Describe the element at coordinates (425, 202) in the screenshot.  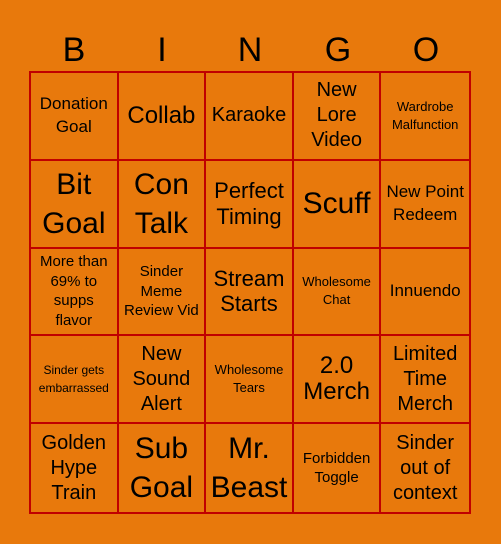
I see `cell-label: New Point Redeem` at that location.